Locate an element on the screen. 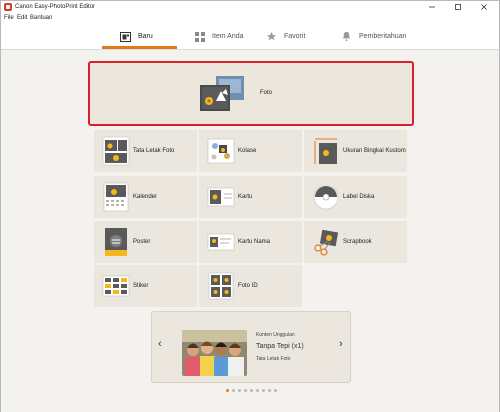 Image resolution: width=500 pixels, height=412 pixels. menu-file: File is located at coordinates (9, 18).